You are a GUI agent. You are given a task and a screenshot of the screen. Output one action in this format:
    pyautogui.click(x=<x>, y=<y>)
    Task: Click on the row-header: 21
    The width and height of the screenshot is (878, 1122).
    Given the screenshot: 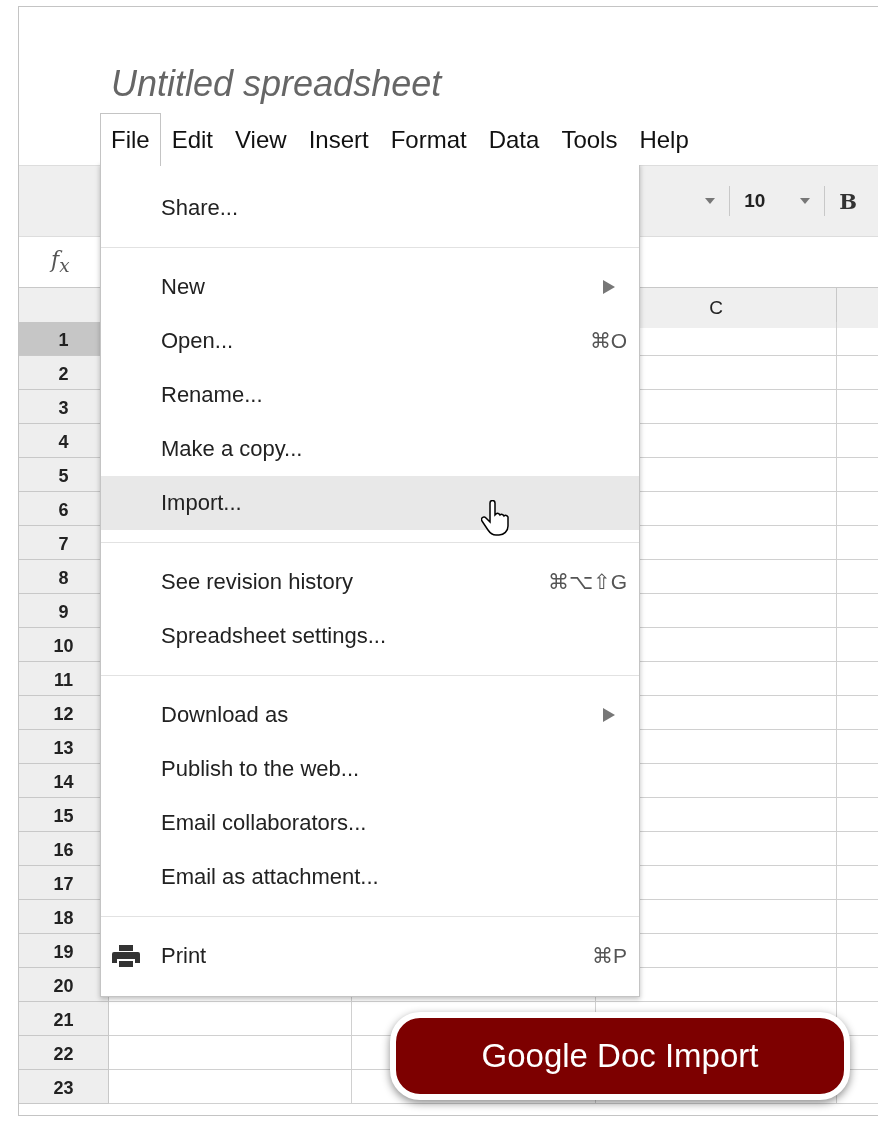 What is the action you would take?
    pyautogui.click(x=64, y=1019)
    